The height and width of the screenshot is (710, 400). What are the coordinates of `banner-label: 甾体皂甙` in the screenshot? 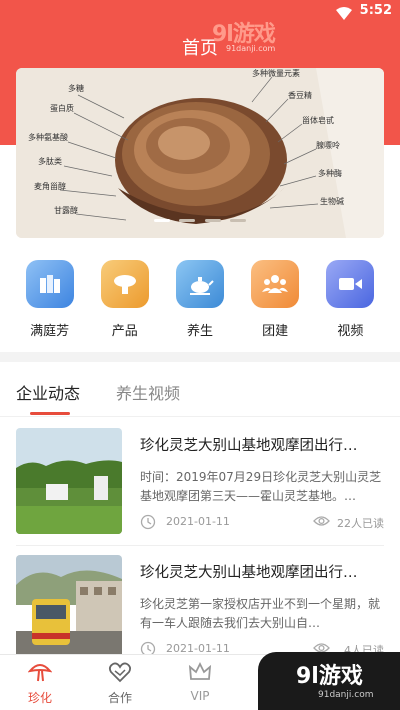 It's located at (318, 120).